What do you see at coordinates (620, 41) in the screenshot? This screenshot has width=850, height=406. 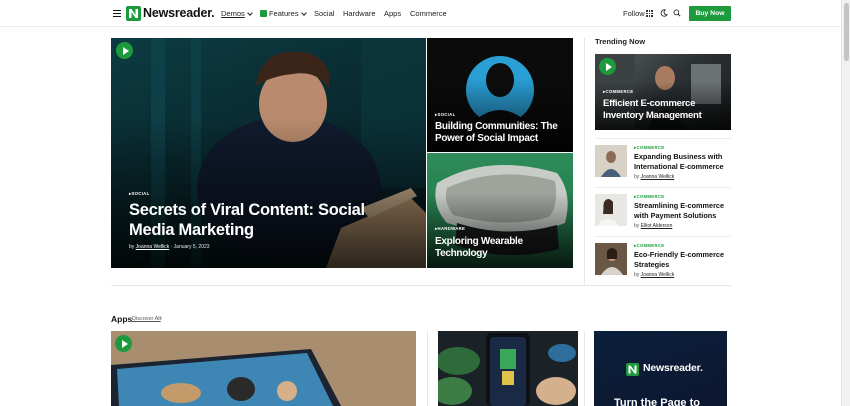 I see `trending-heading: Trending Now` at bounding box center [620, 41].